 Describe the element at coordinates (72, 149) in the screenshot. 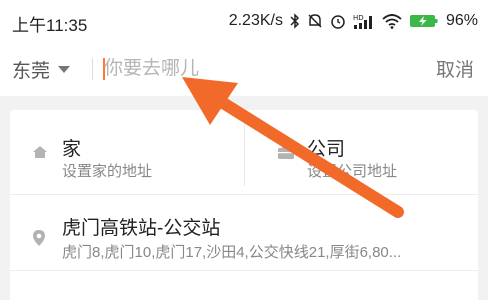

I see `home-title: 家` at that location.